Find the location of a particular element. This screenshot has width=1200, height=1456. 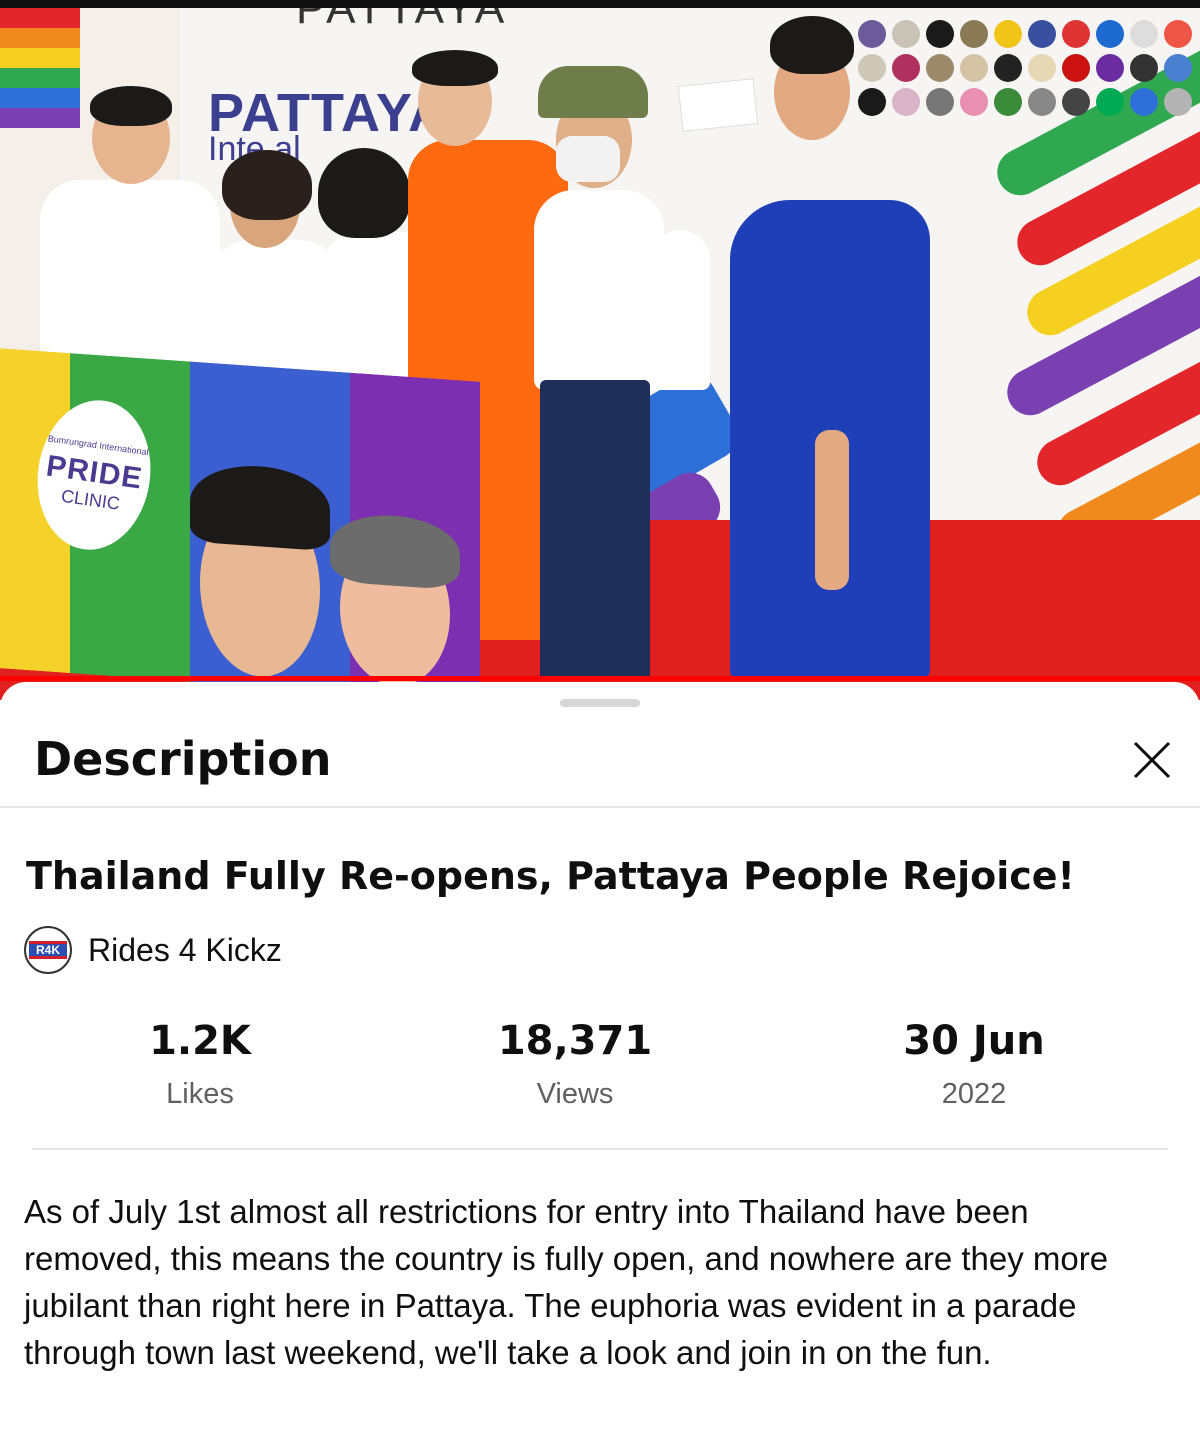

channel-avatar: R4K is located at coordinates (48, 950).